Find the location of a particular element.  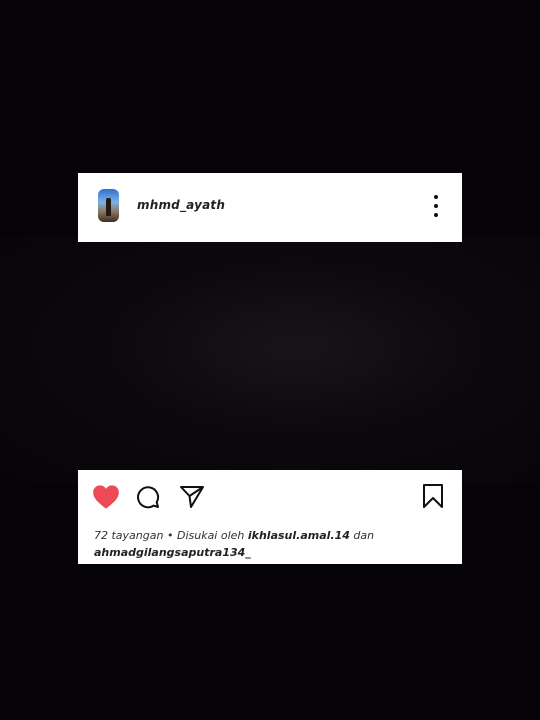

bookmark-icon is located at coordinates (433, 496).